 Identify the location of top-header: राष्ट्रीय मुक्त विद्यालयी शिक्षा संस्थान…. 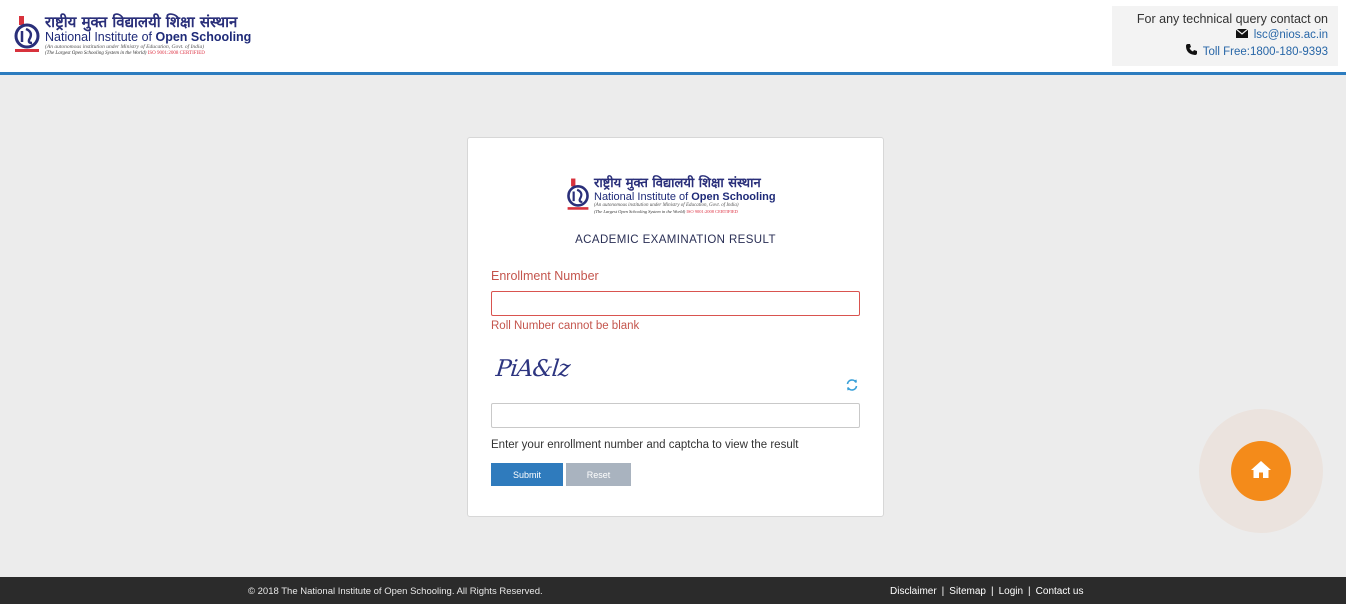
(673, 37).